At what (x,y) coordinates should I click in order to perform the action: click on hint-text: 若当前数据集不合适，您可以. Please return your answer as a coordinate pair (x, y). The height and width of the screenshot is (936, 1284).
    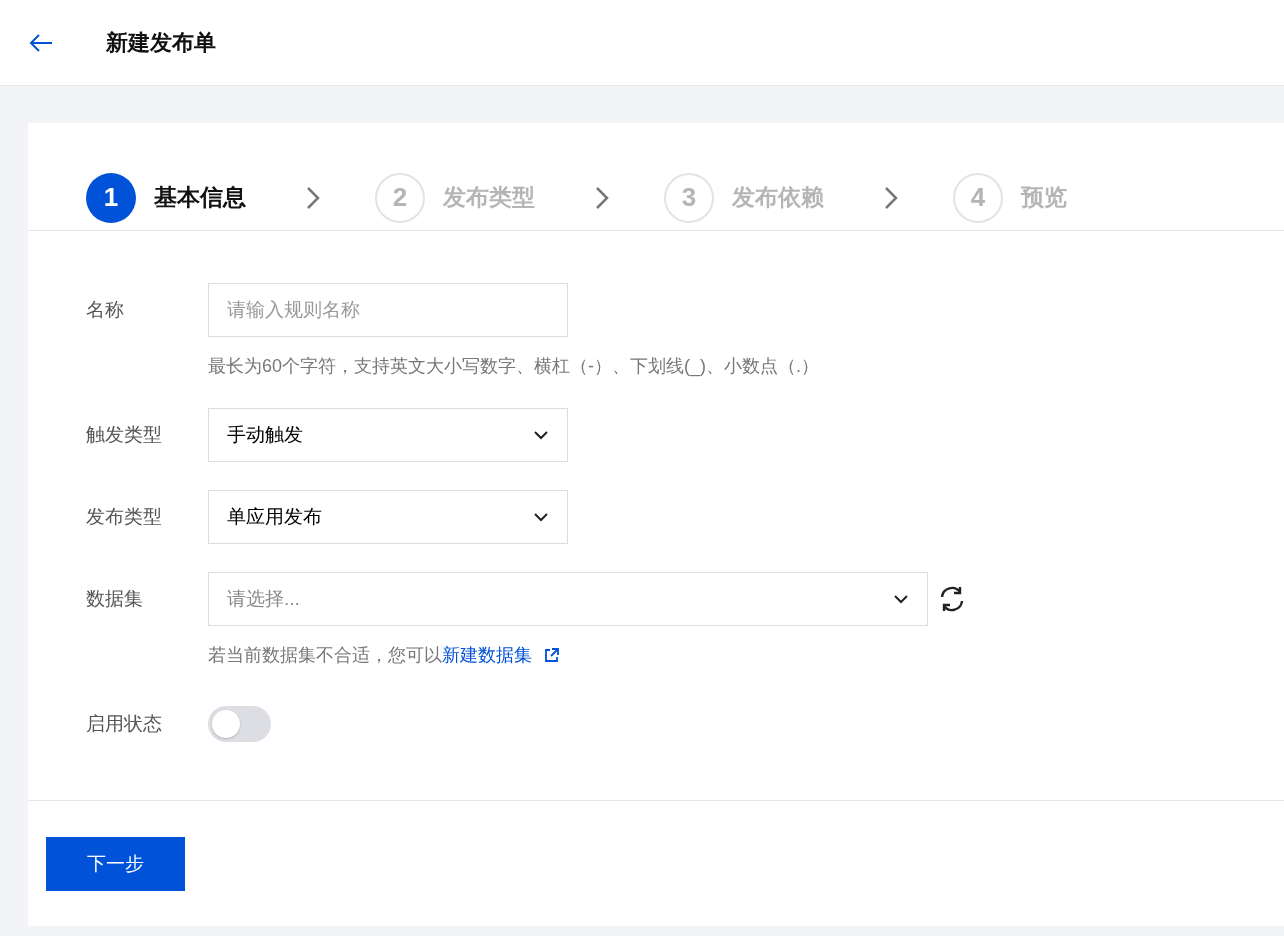
    Looking at the image, I should click on (325, 655).